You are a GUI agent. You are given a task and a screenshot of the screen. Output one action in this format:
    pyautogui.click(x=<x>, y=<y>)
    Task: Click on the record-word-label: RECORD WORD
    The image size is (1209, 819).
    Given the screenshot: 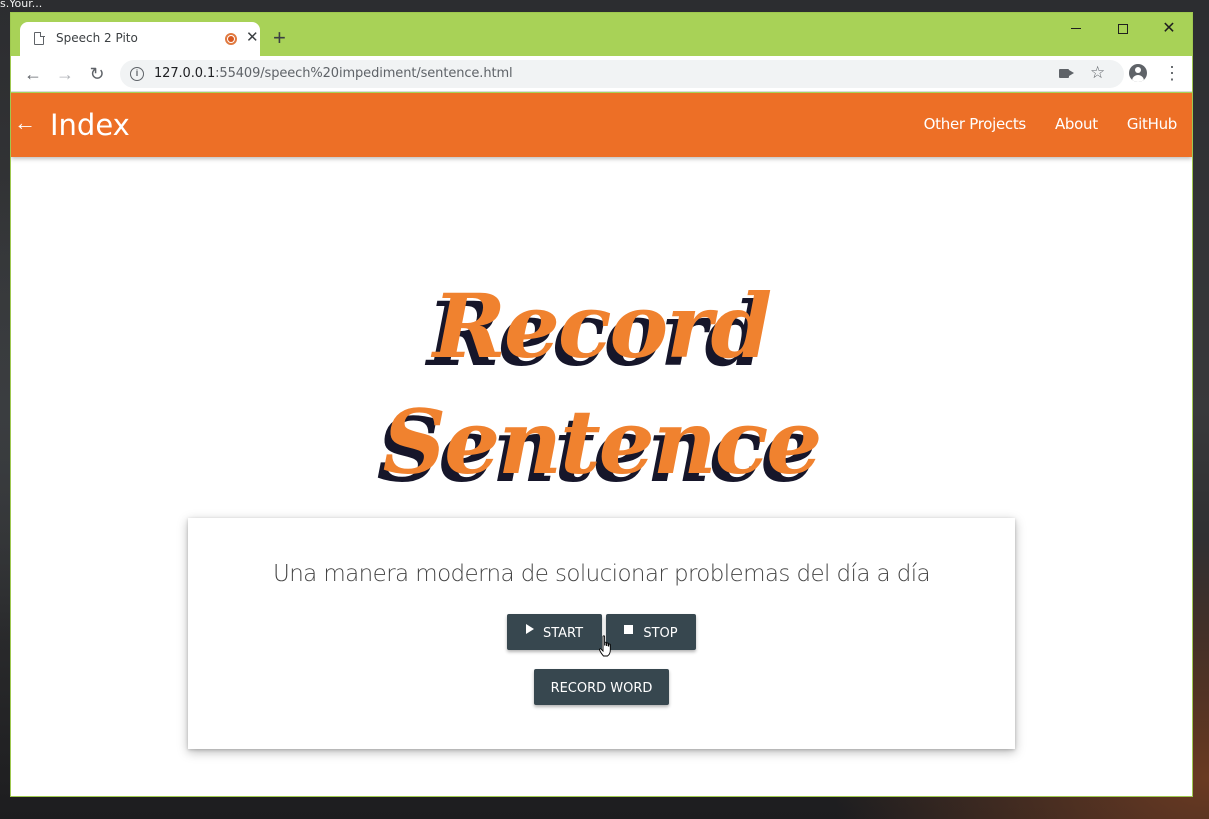 What is the action you would take?
    pyautogui.click(x=601, y=688)
    